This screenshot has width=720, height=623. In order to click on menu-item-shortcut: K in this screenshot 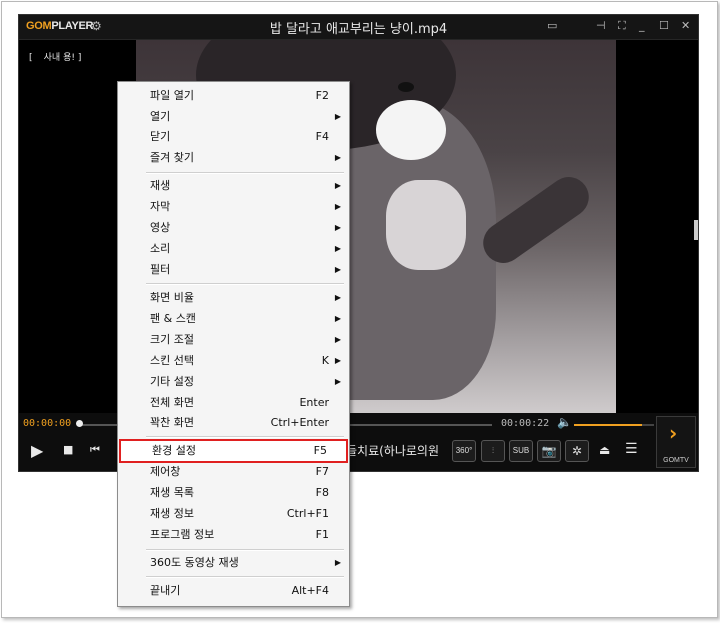, I will do `click(325, 360)`.